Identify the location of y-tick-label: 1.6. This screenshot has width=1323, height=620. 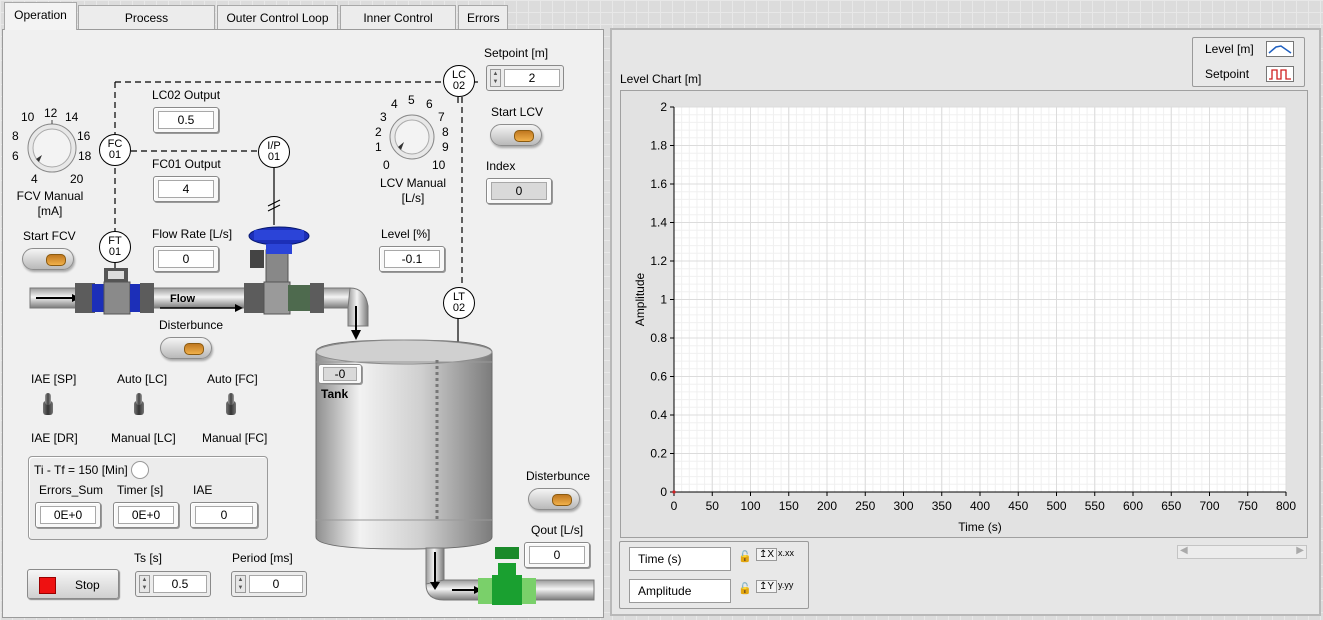
(658, 184).